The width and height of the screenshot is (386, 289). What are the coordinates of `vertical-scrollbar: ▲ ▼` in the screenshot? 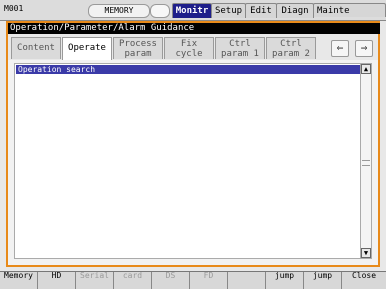 It's located at (365, 161).